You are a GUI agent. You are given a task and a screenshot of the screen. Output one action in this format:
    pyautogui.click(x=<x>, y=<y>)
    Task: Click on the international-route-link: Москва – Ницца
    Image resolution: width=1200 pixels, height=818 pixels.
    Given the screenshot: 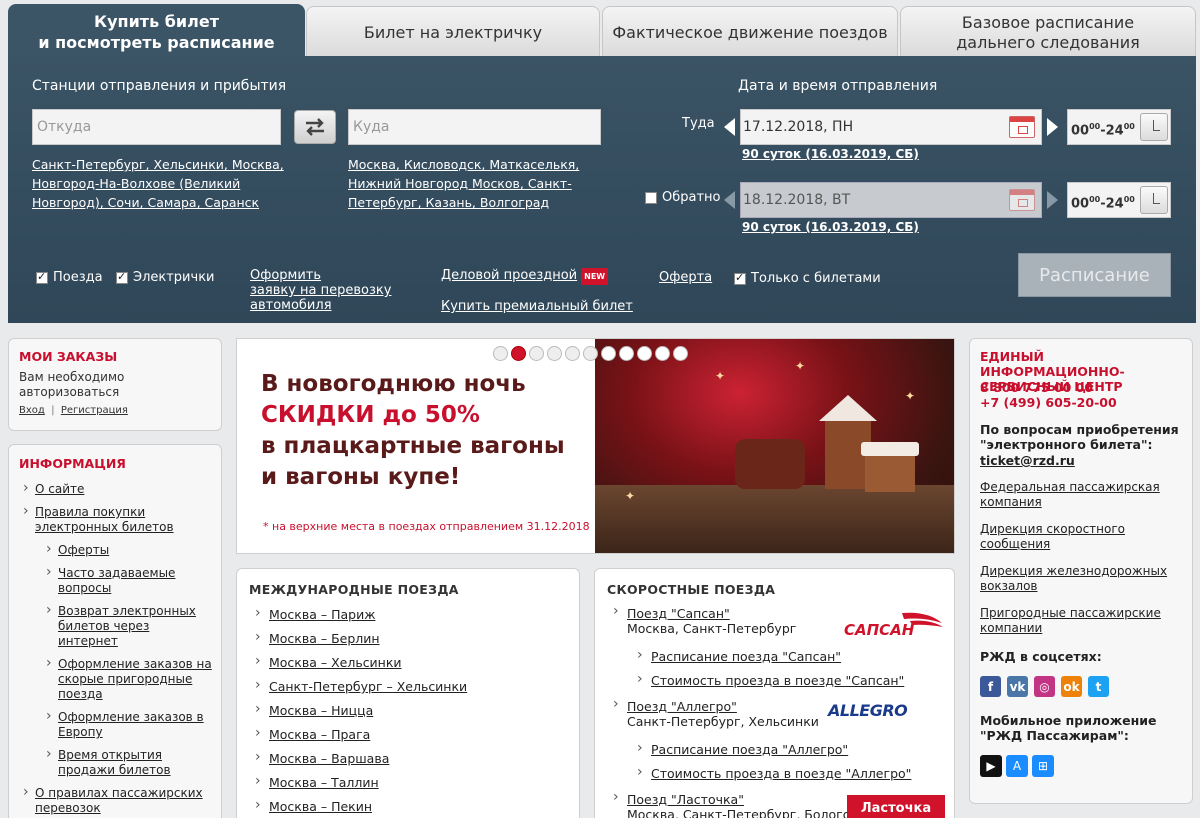 What is the action you would take?
    pyautogui.click(x=361, y=714)
    